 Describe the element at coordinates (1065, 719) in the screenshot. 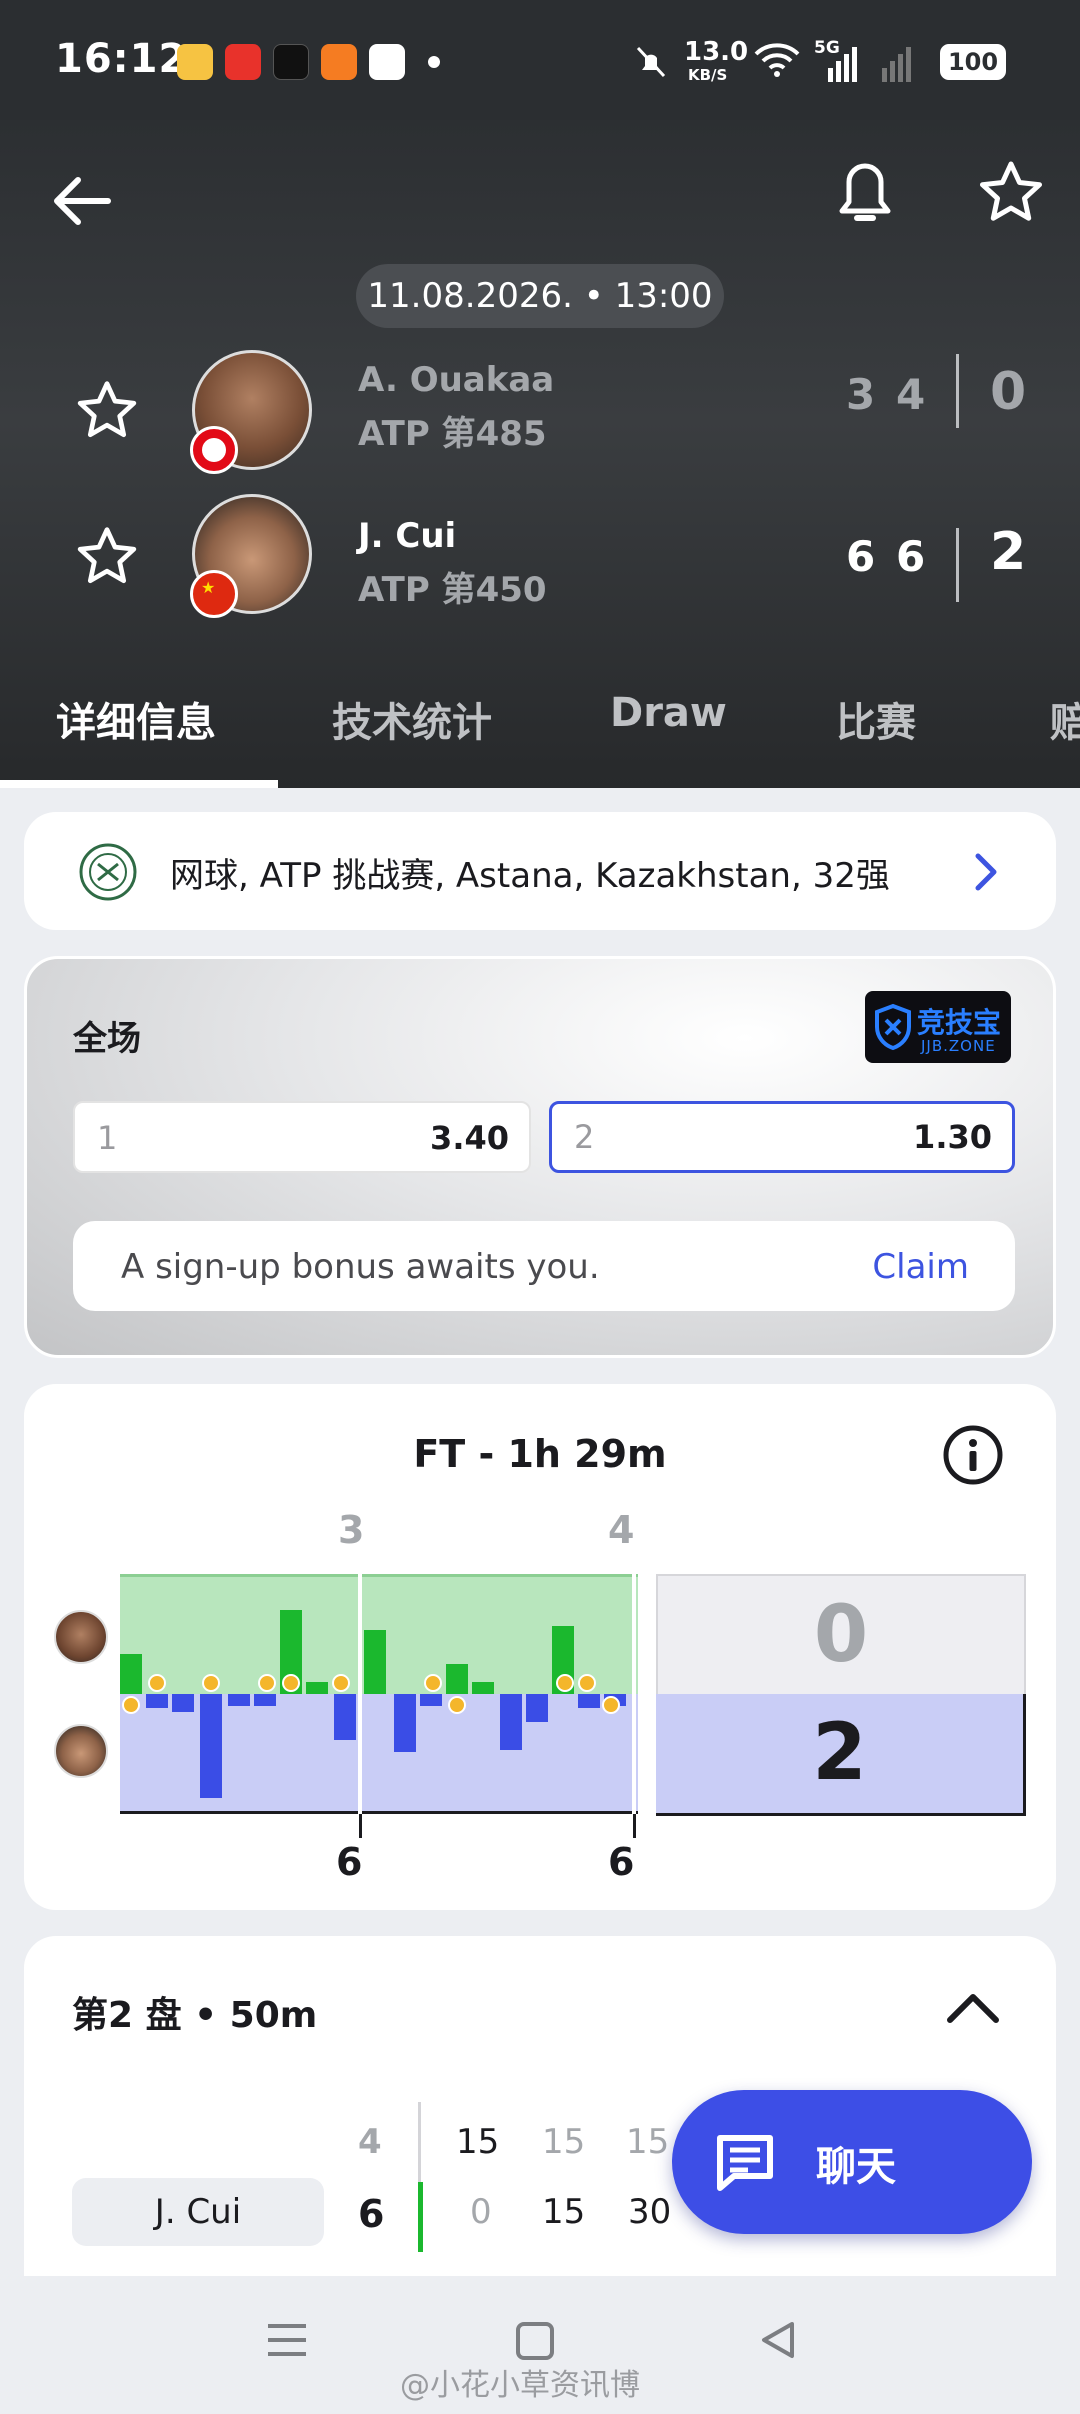

I see `tab-odds: 赔` at that location.